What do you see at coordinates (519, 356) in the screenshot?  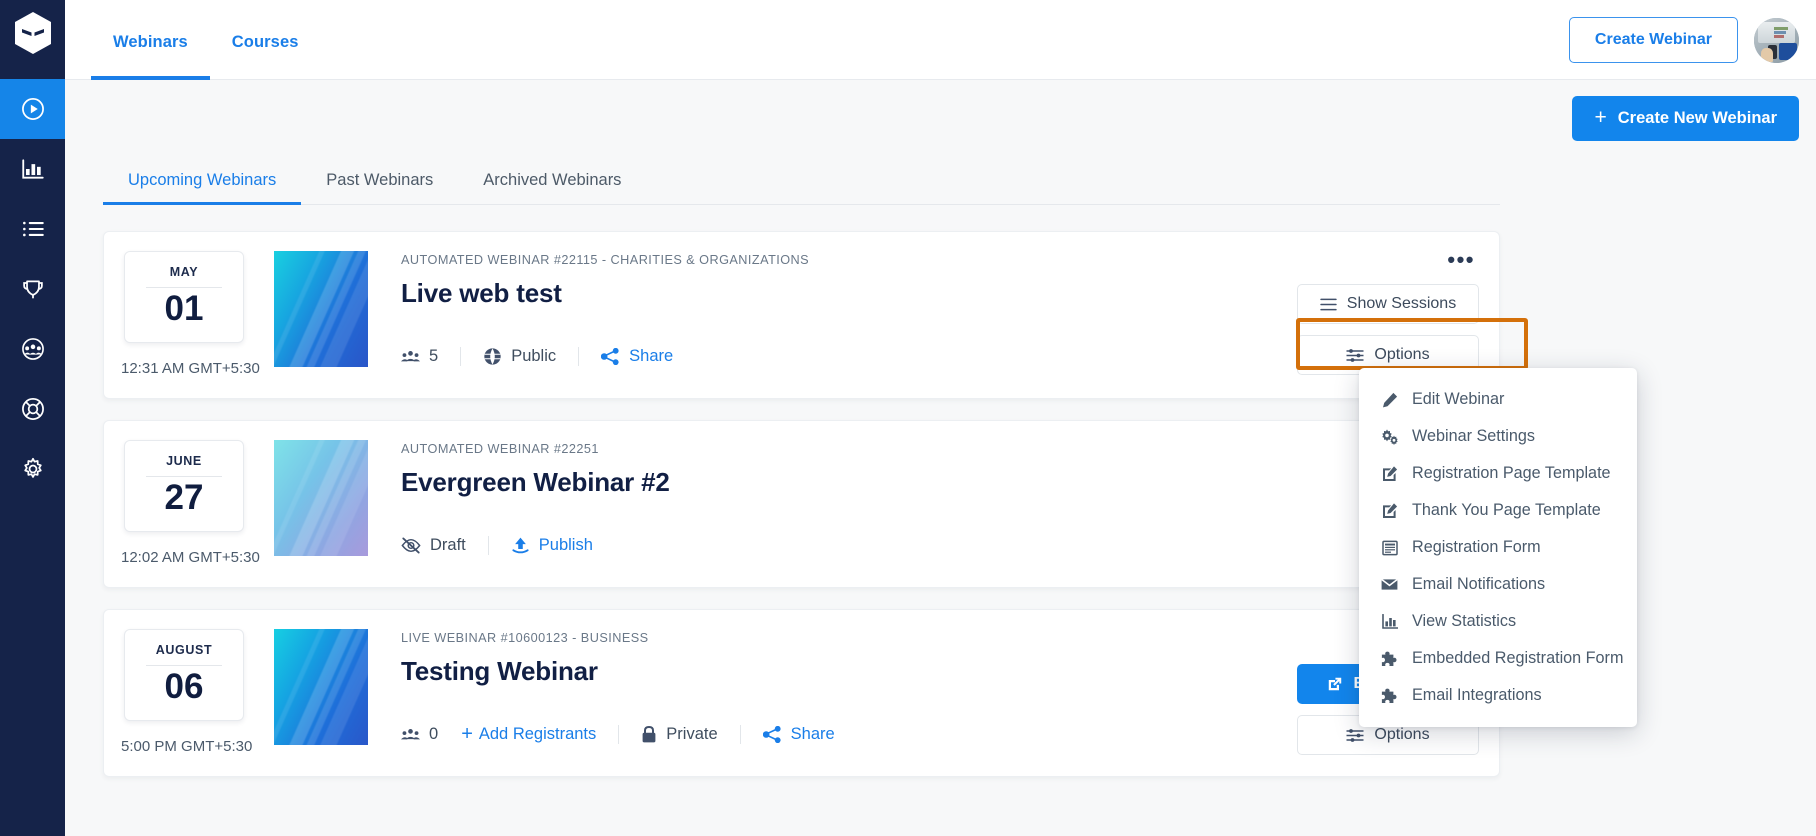 I see `visibility-status: Public` at bounding box center [519, 356].